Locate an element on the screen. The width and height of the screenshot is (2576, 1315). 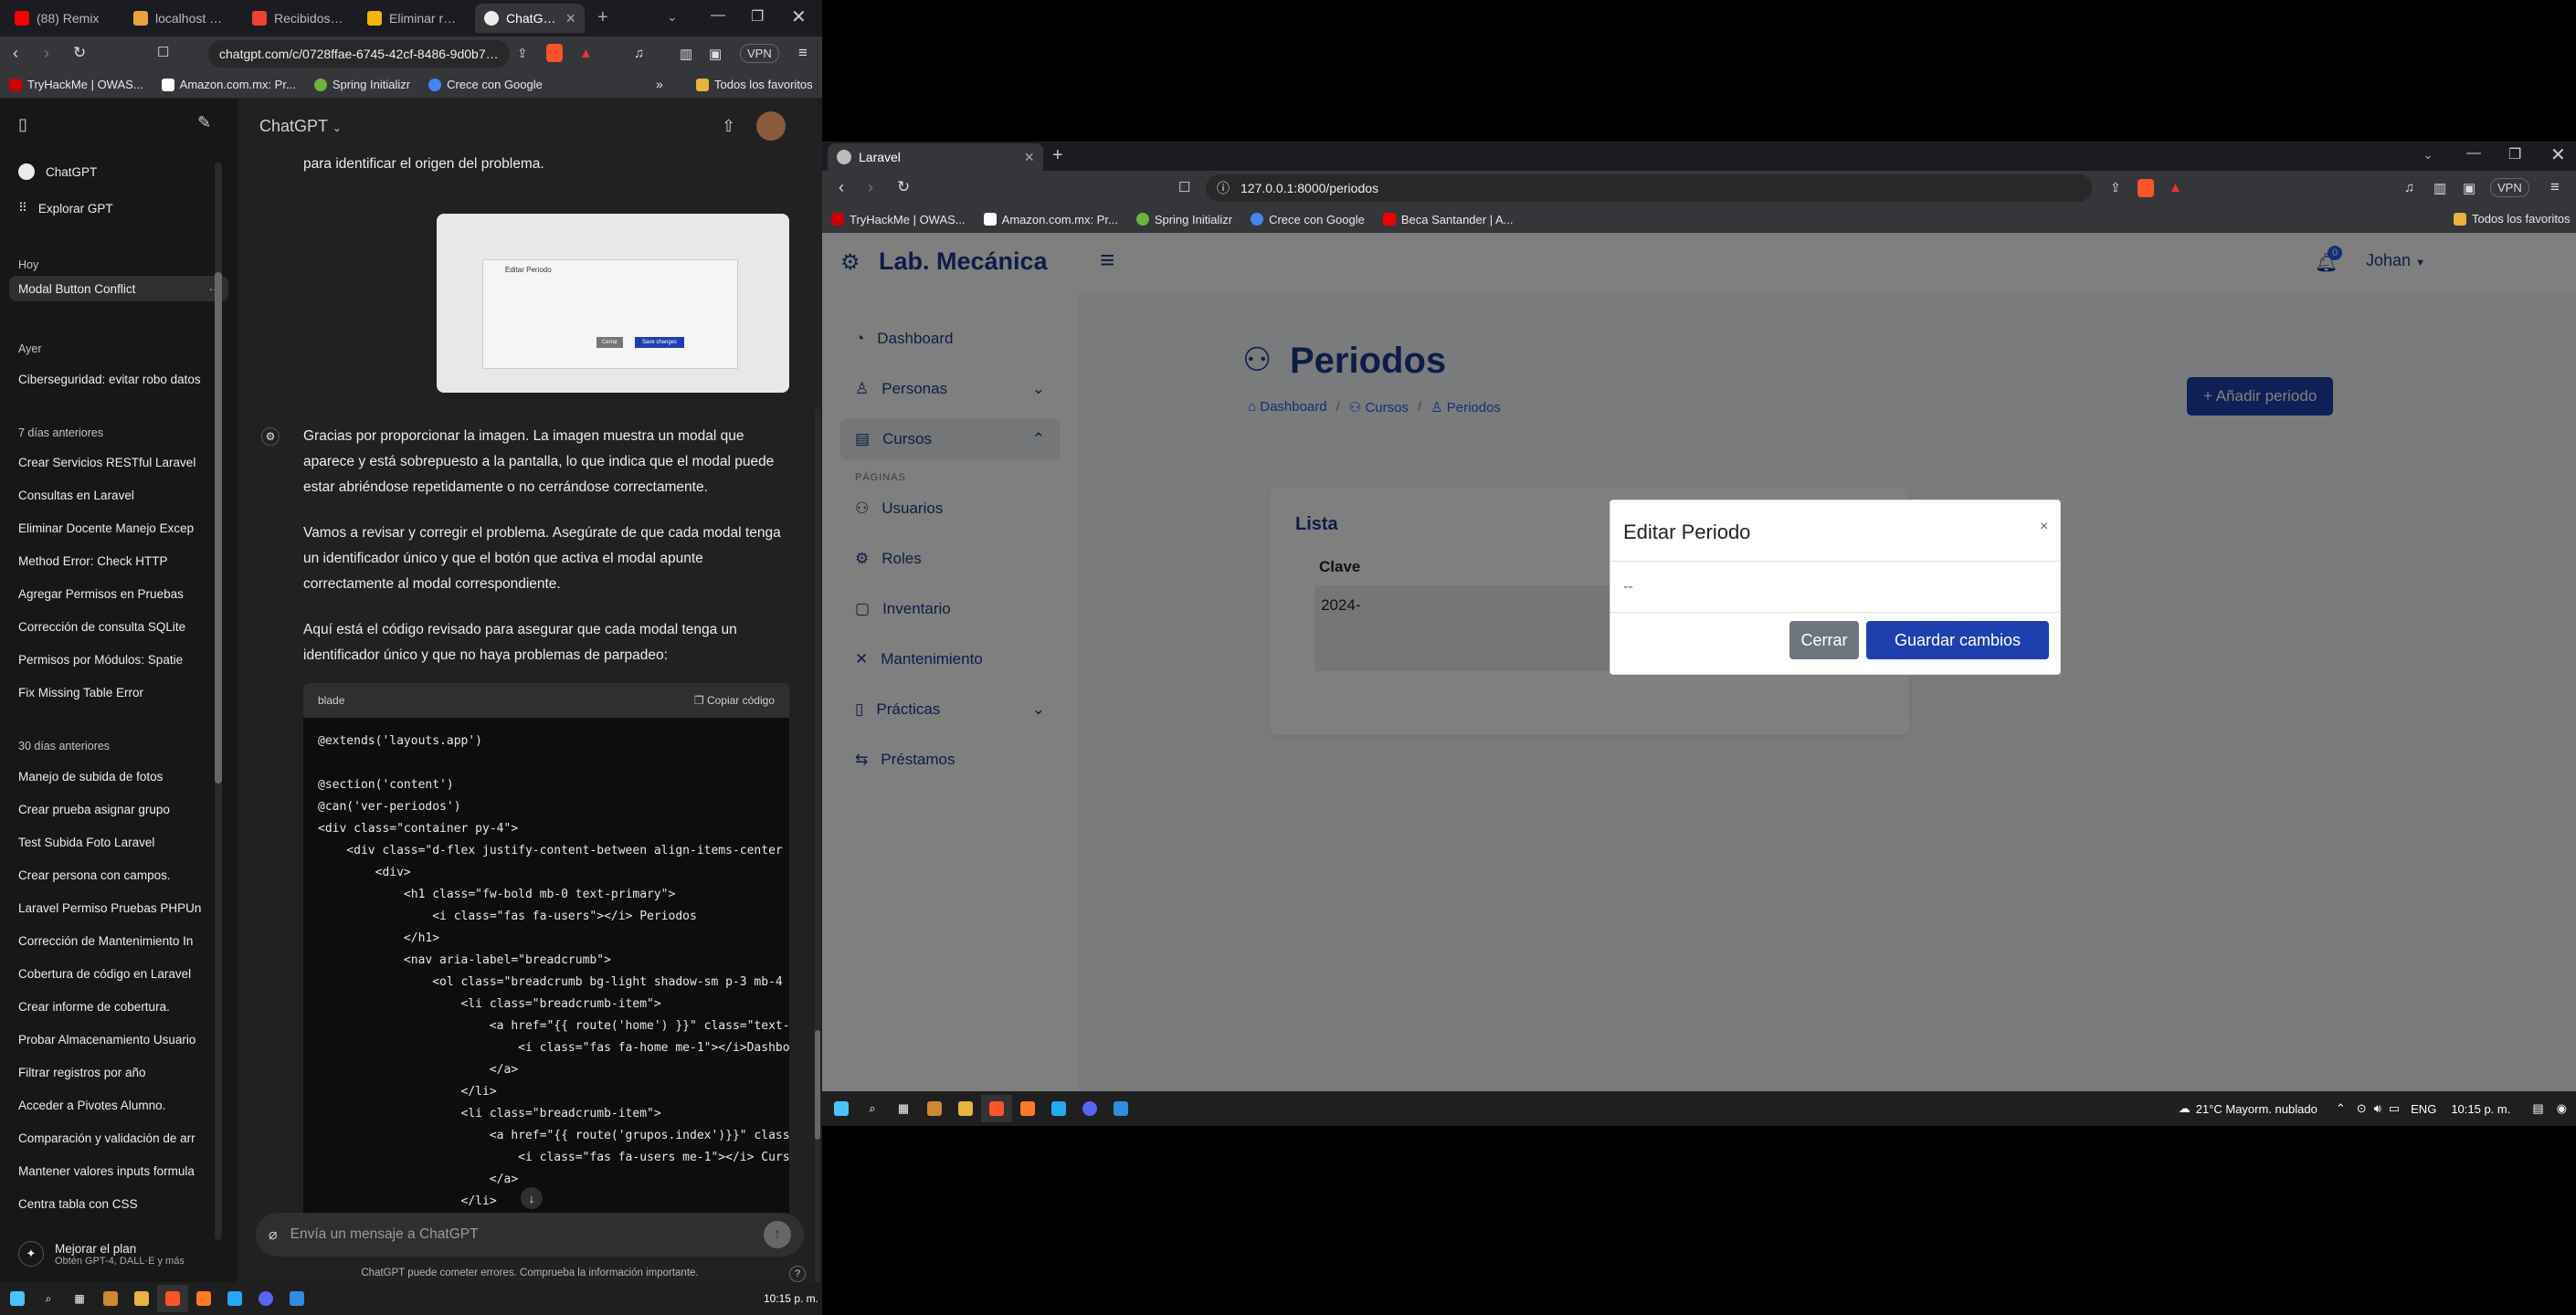
chat-item: Filtrar registros por año is located at coordinates (118, 1072).